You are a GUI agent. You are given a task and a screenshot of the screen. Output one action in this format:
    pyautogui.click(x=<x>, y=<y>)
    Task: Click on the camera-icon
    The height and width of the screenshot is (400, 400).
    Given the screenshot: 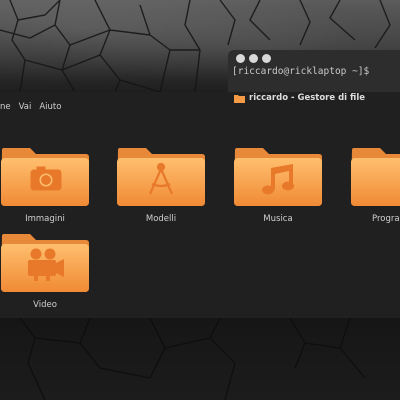 What is the action you would take?
    pyautogui.click(x=46, y=178)
    